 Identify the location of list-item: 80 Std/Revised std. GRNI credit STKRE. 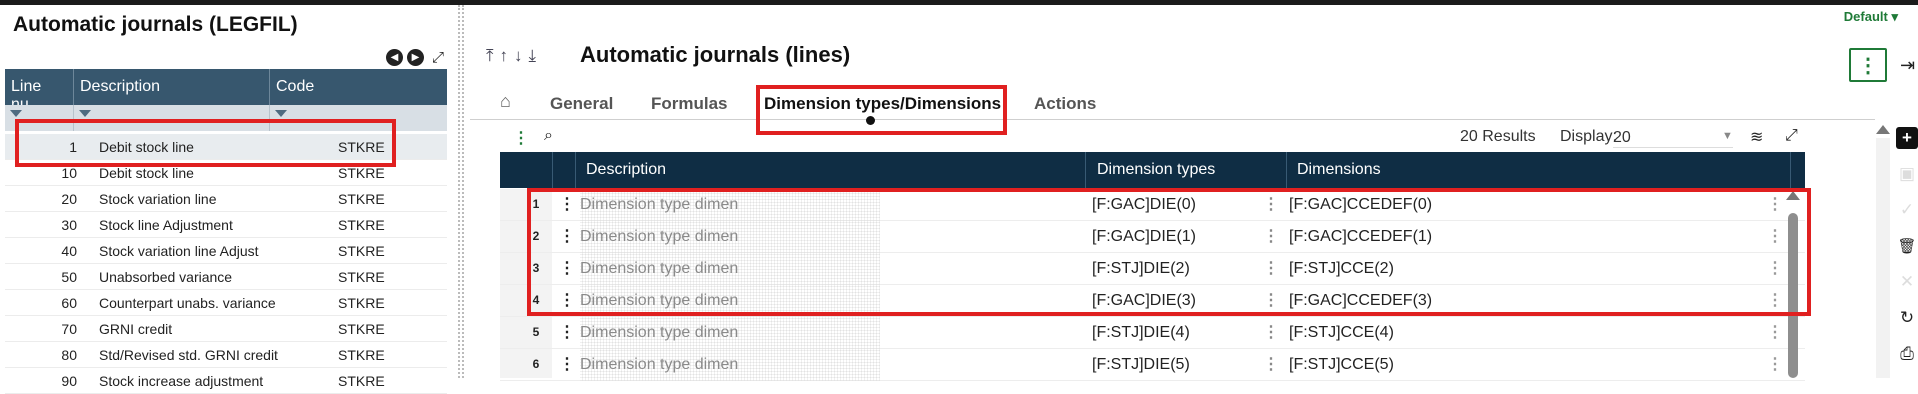
(226, 355).